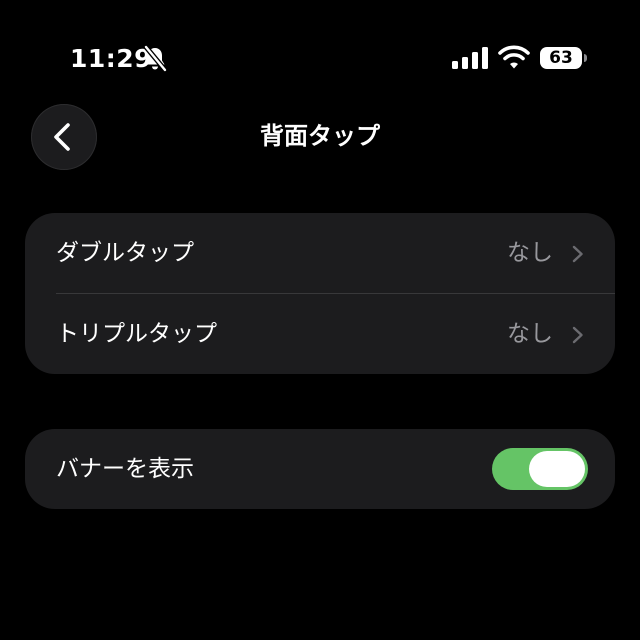  What do you see at coordinates (155, 58) in the screenshot?
I see `bell-slash-icon` at bounding box center [155, 58].